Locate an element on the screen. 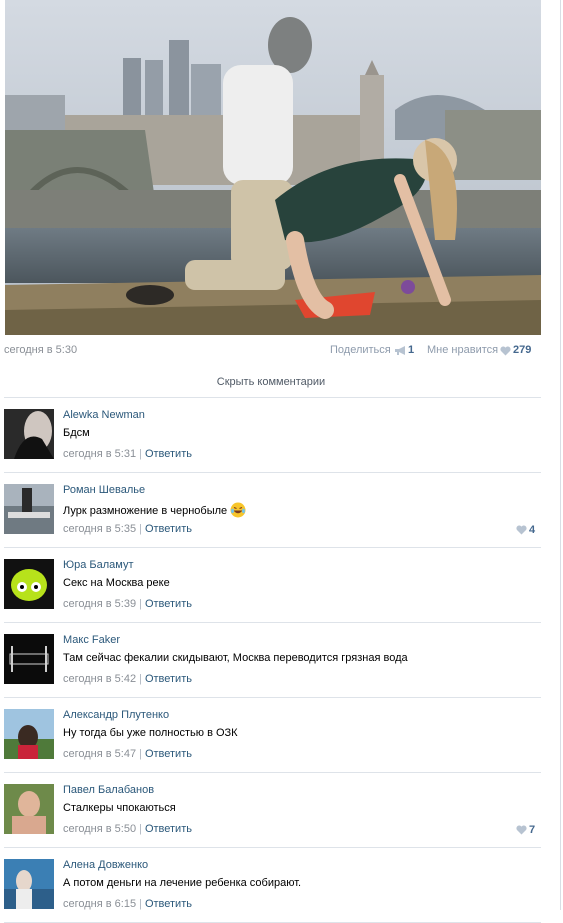 This screenshot has width=563, height=923. comment-author: Alewka Newman is located at coordinates (104, 415).